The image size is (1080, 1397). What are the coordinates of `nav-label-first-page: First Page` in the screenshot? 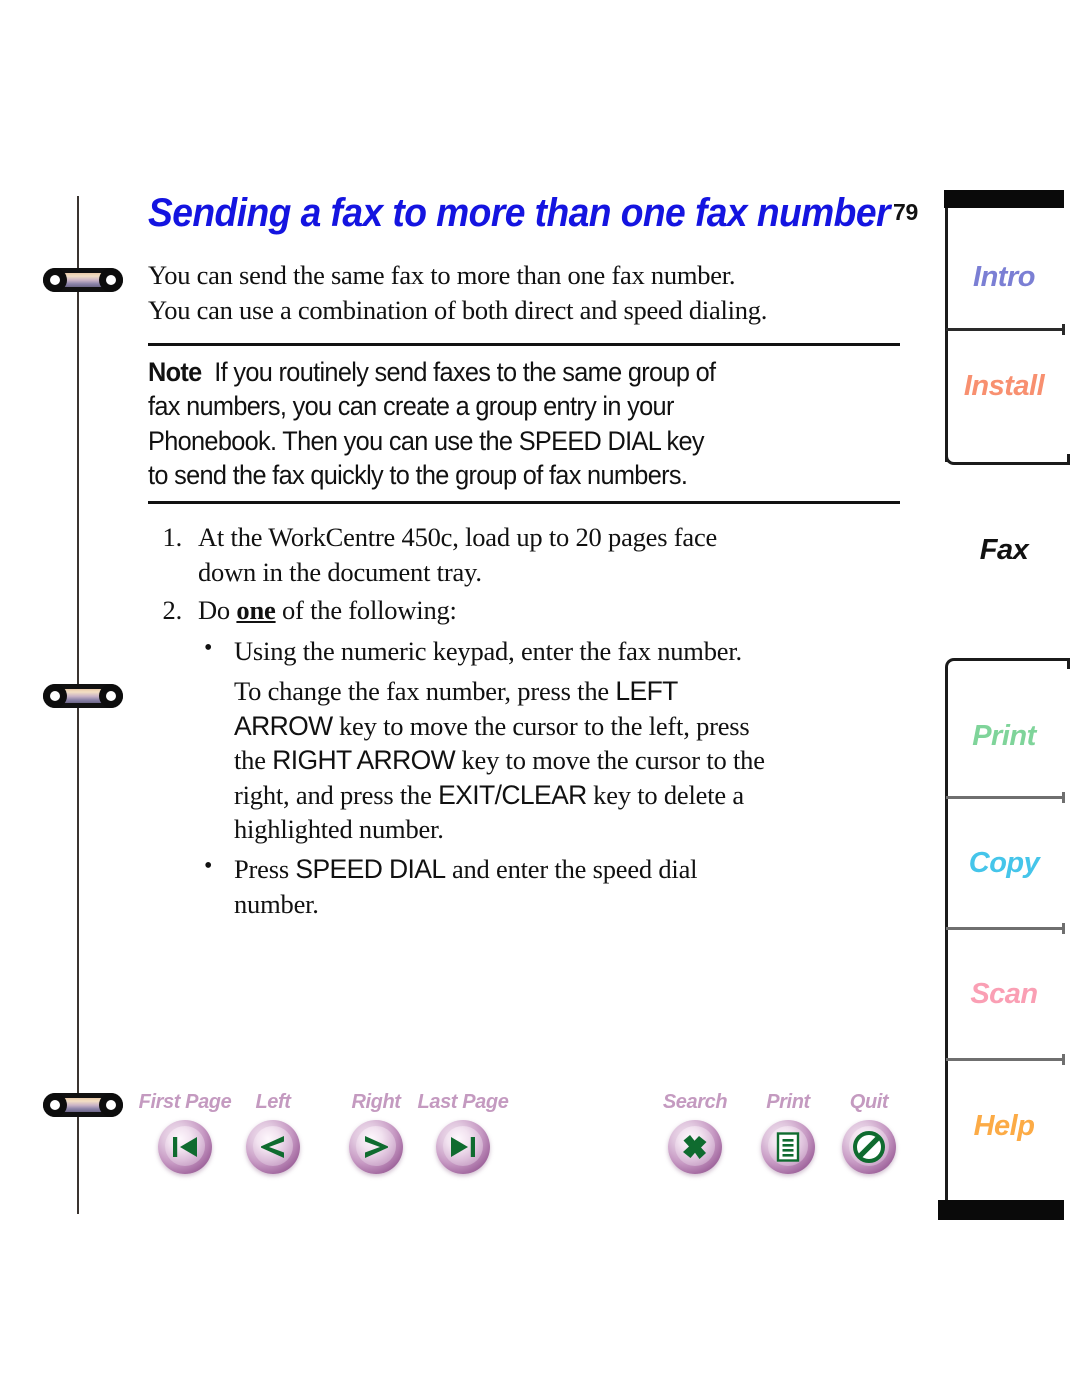 It's located at (185, 1102).